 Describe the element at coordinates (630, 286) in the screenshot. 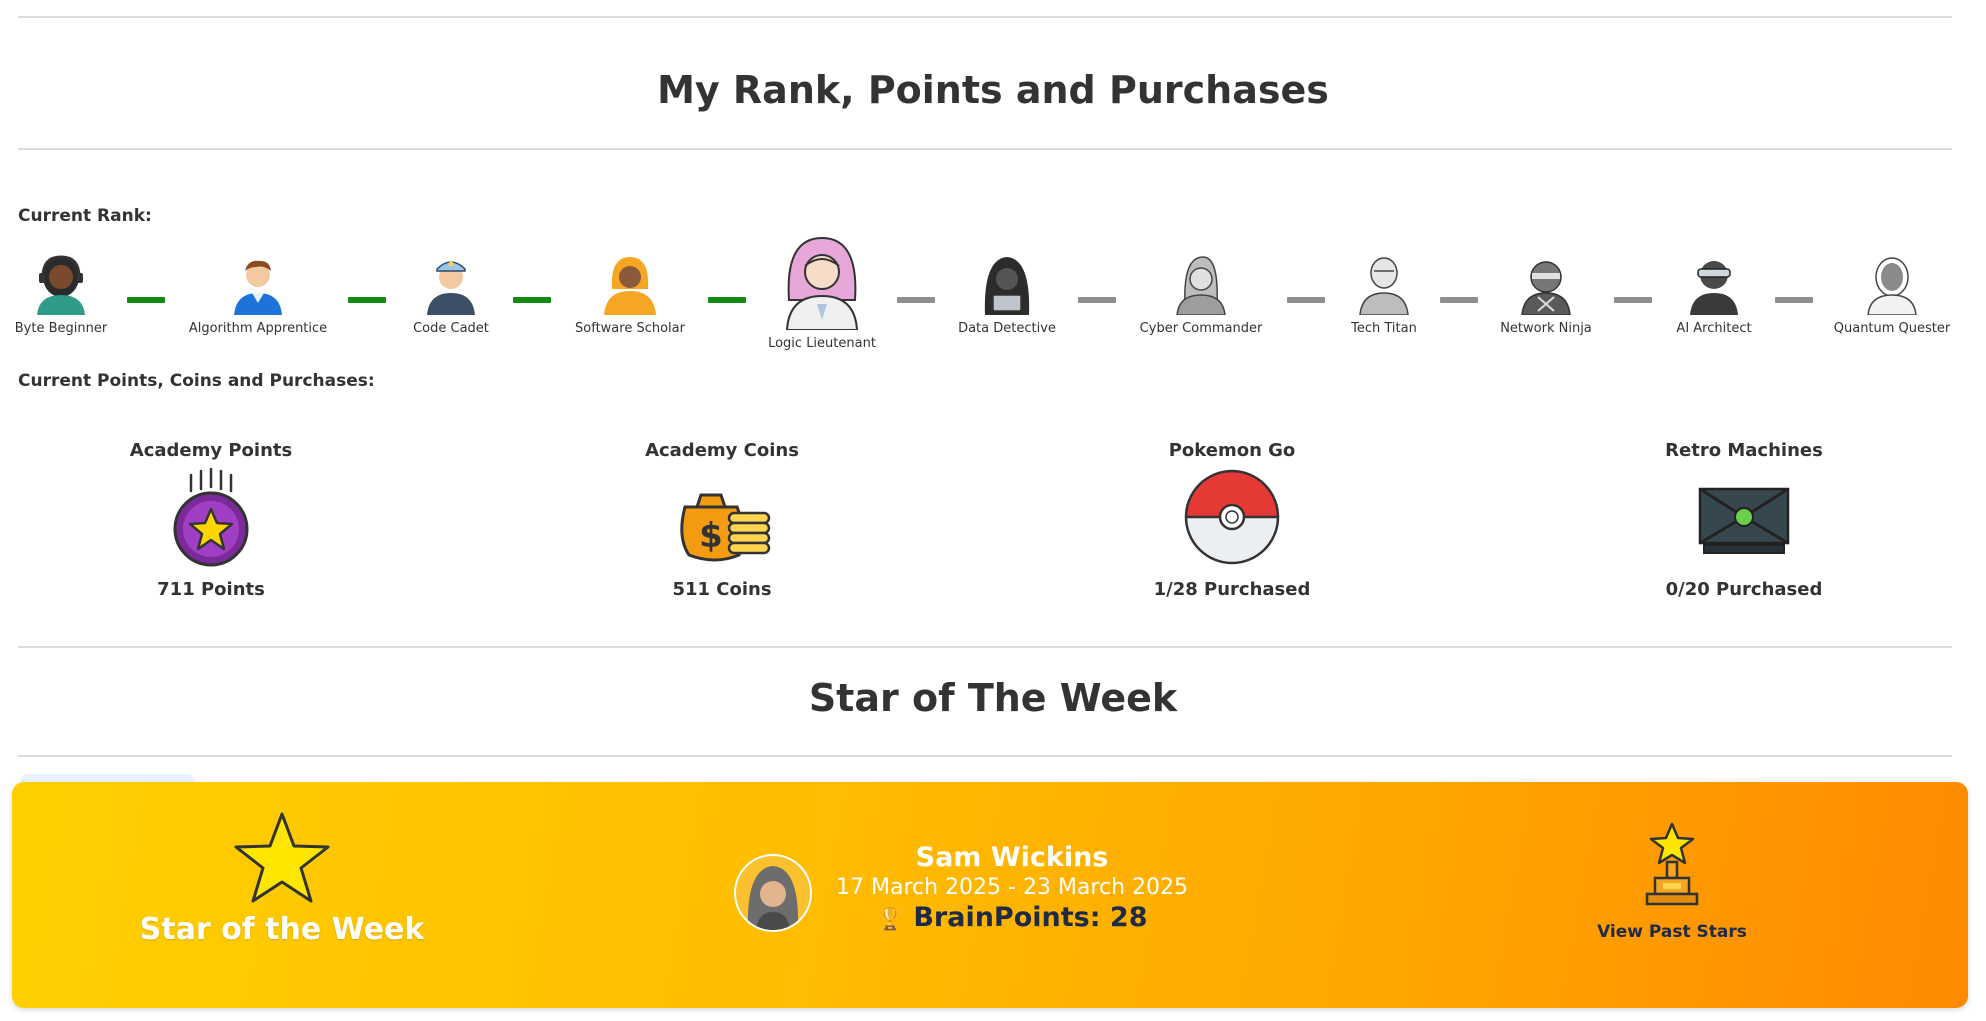

I see `avatar-hijab-icon` at that location.